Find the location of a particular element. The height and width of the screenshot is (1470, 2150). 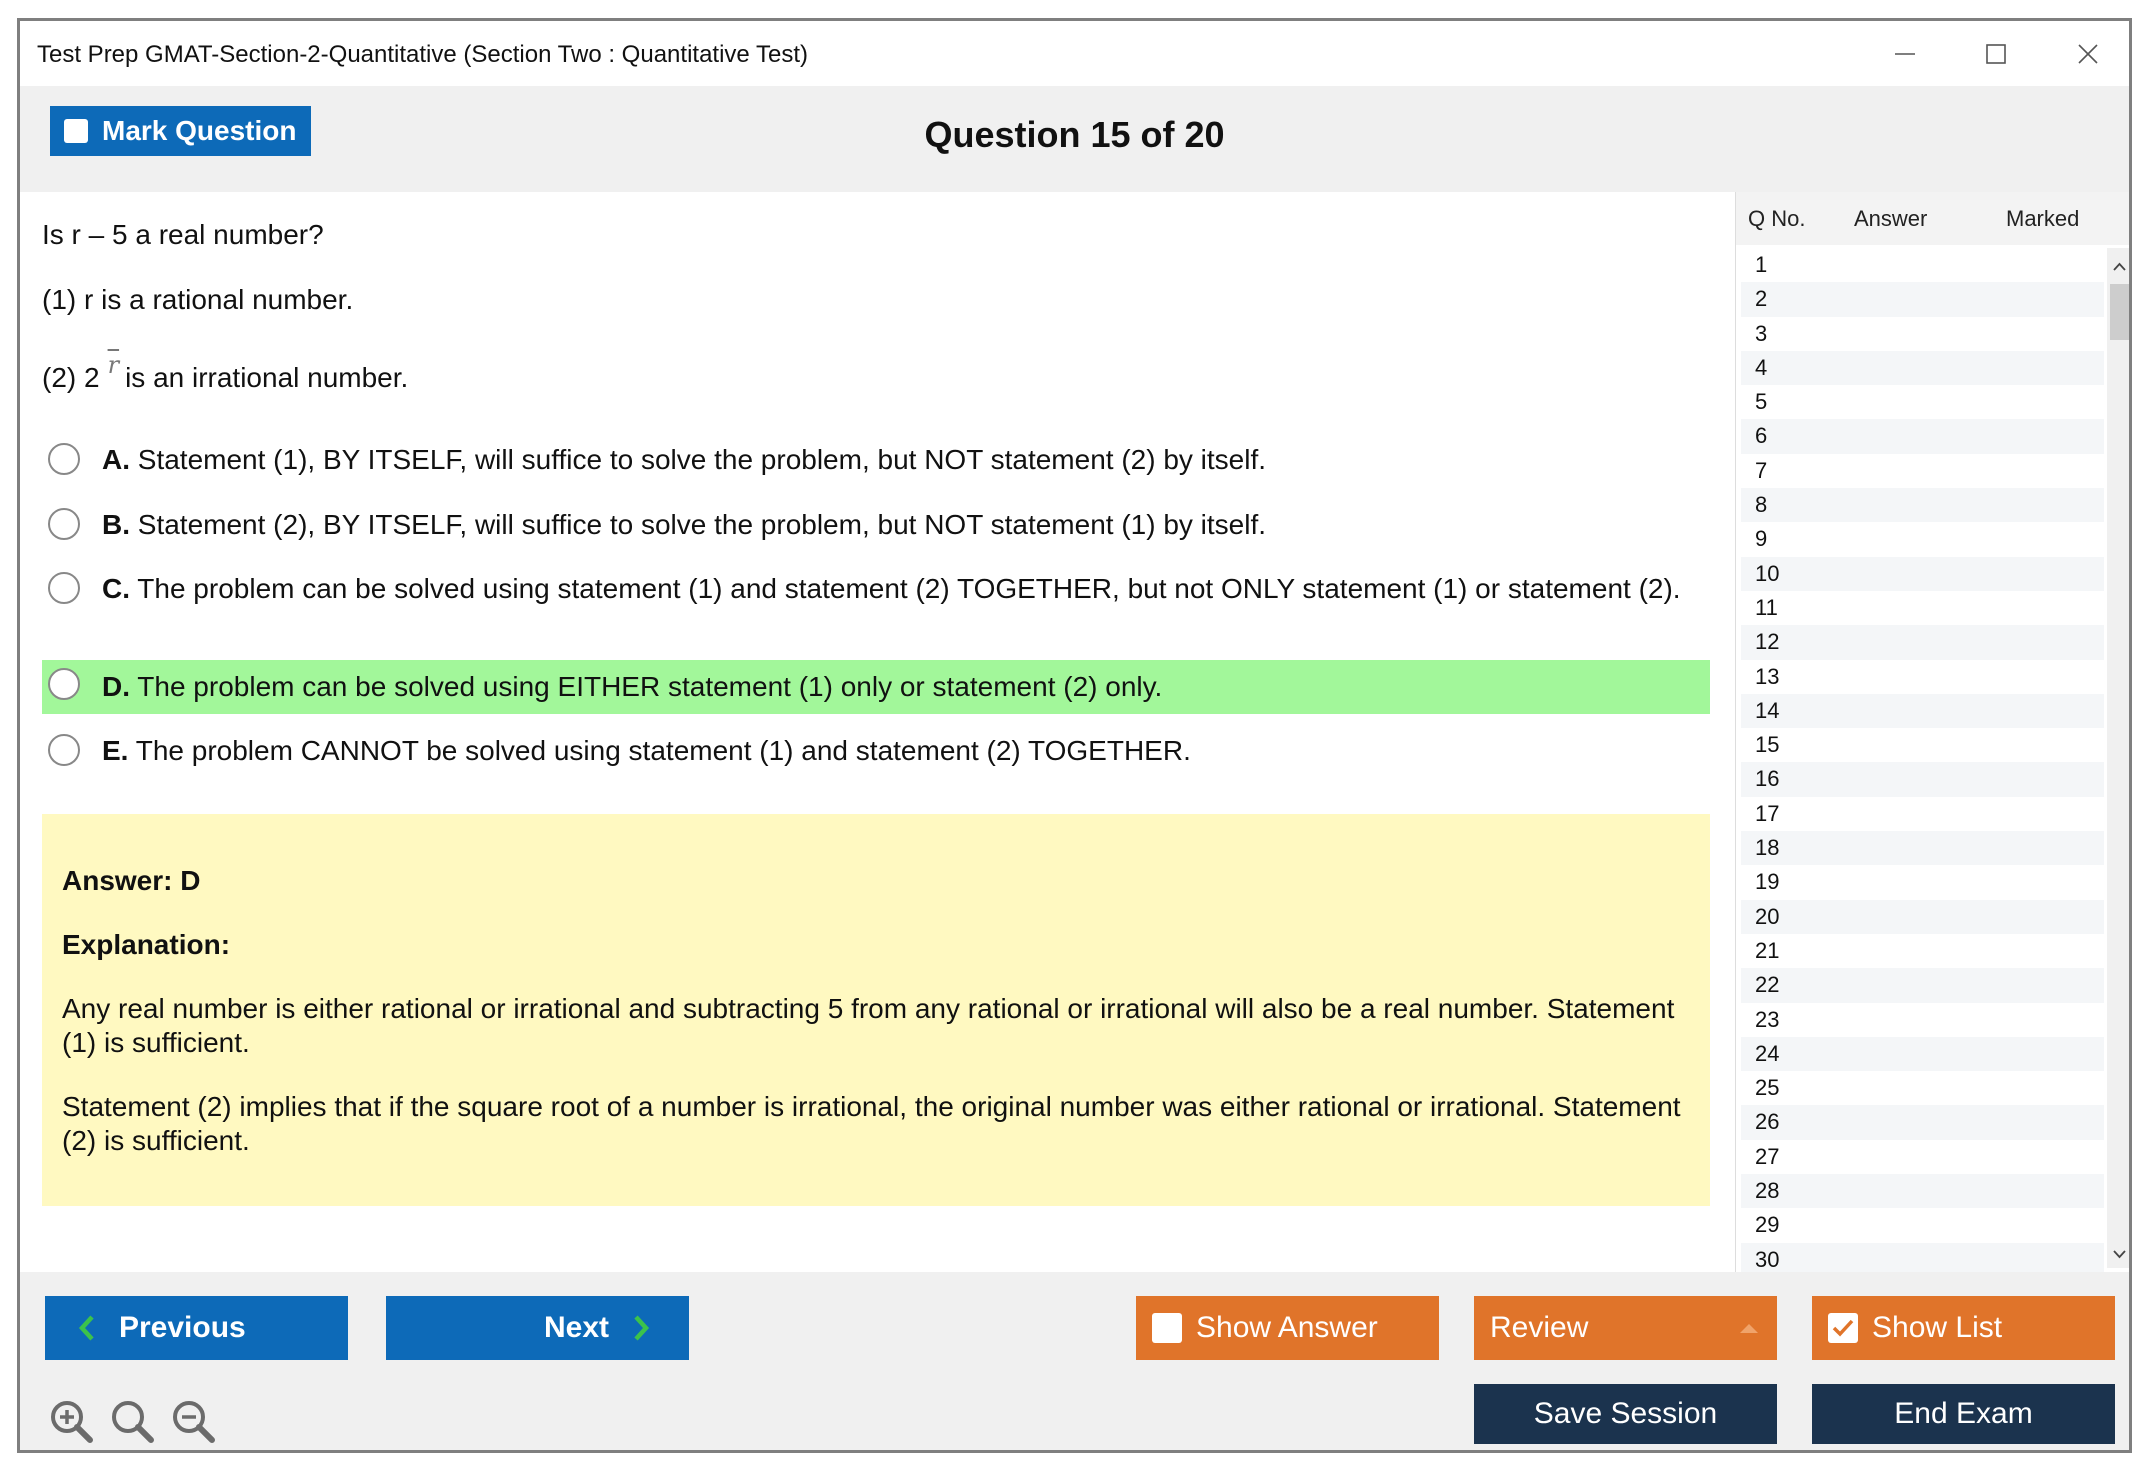

show-list-button: Show List is located at coordinates (1963, 1328).